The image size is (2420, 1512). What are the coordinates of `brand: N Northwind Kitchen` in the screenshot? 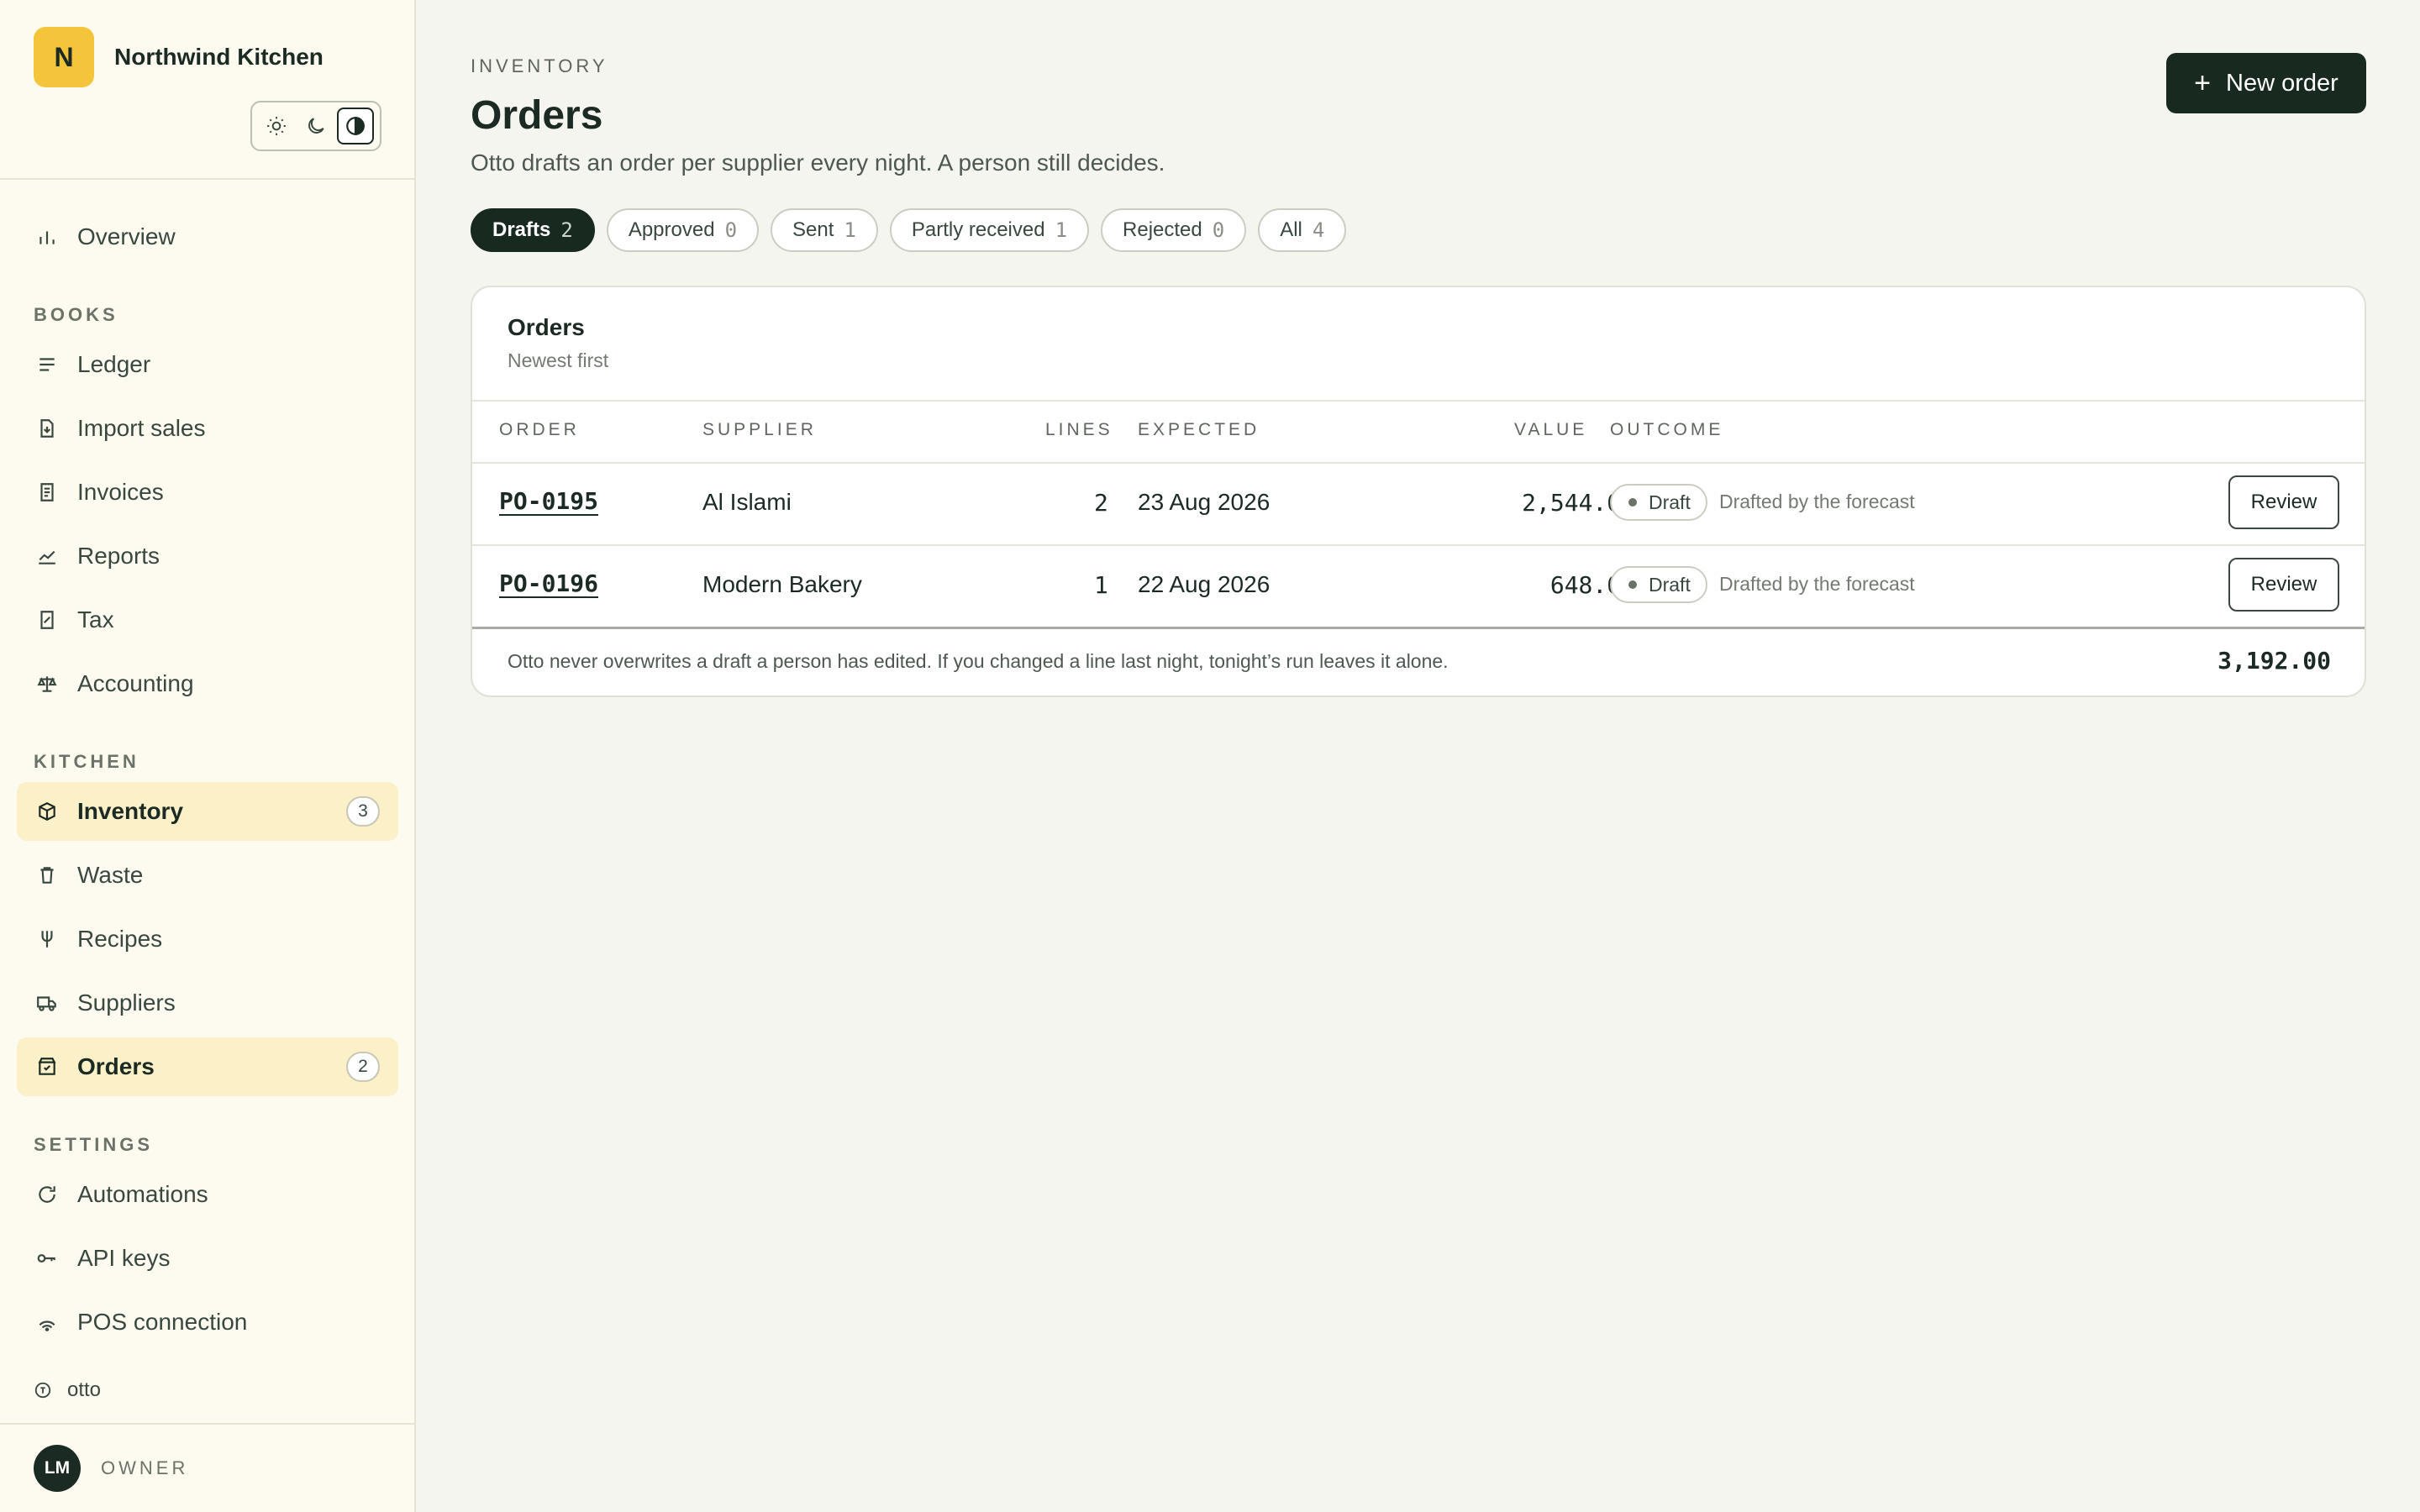 It's located at (179, 57).